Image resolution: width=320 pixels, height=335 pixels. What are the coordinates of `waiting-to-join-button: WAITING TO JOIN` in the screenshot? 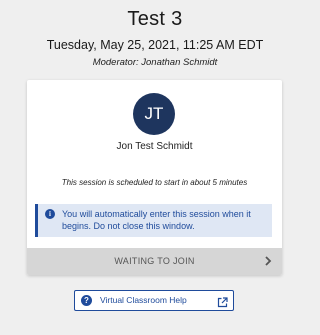 It's located at (154, 261).